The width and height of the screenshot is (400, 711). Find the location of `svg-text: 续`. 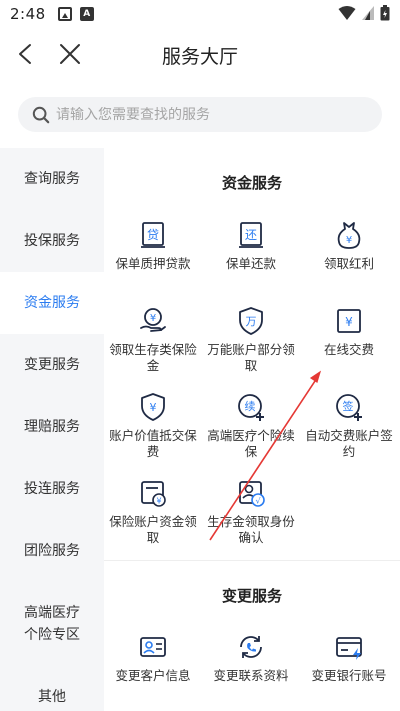

svg-text: 续 is located at coordinates (250, 406).